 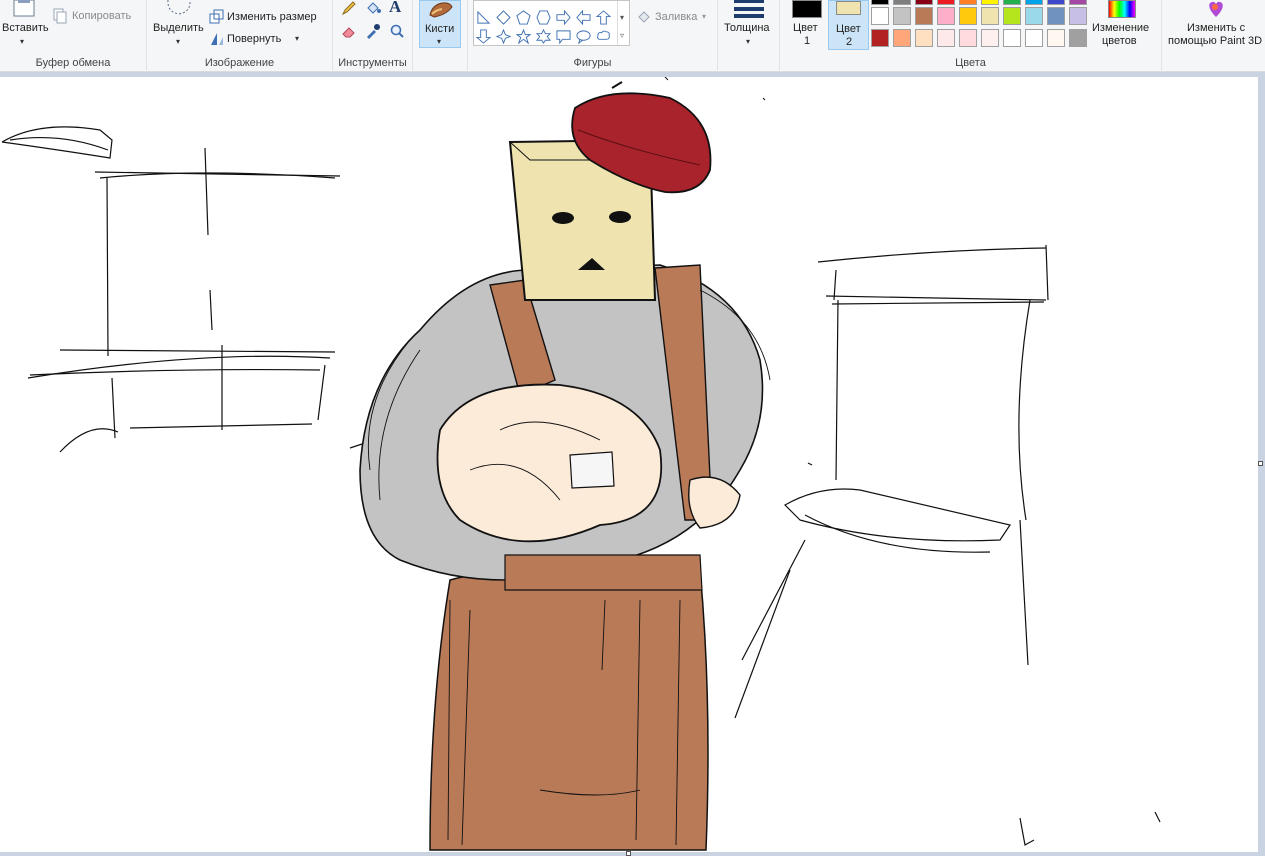 I want to click on select-label: Выделить, so click(x=178, y=28).